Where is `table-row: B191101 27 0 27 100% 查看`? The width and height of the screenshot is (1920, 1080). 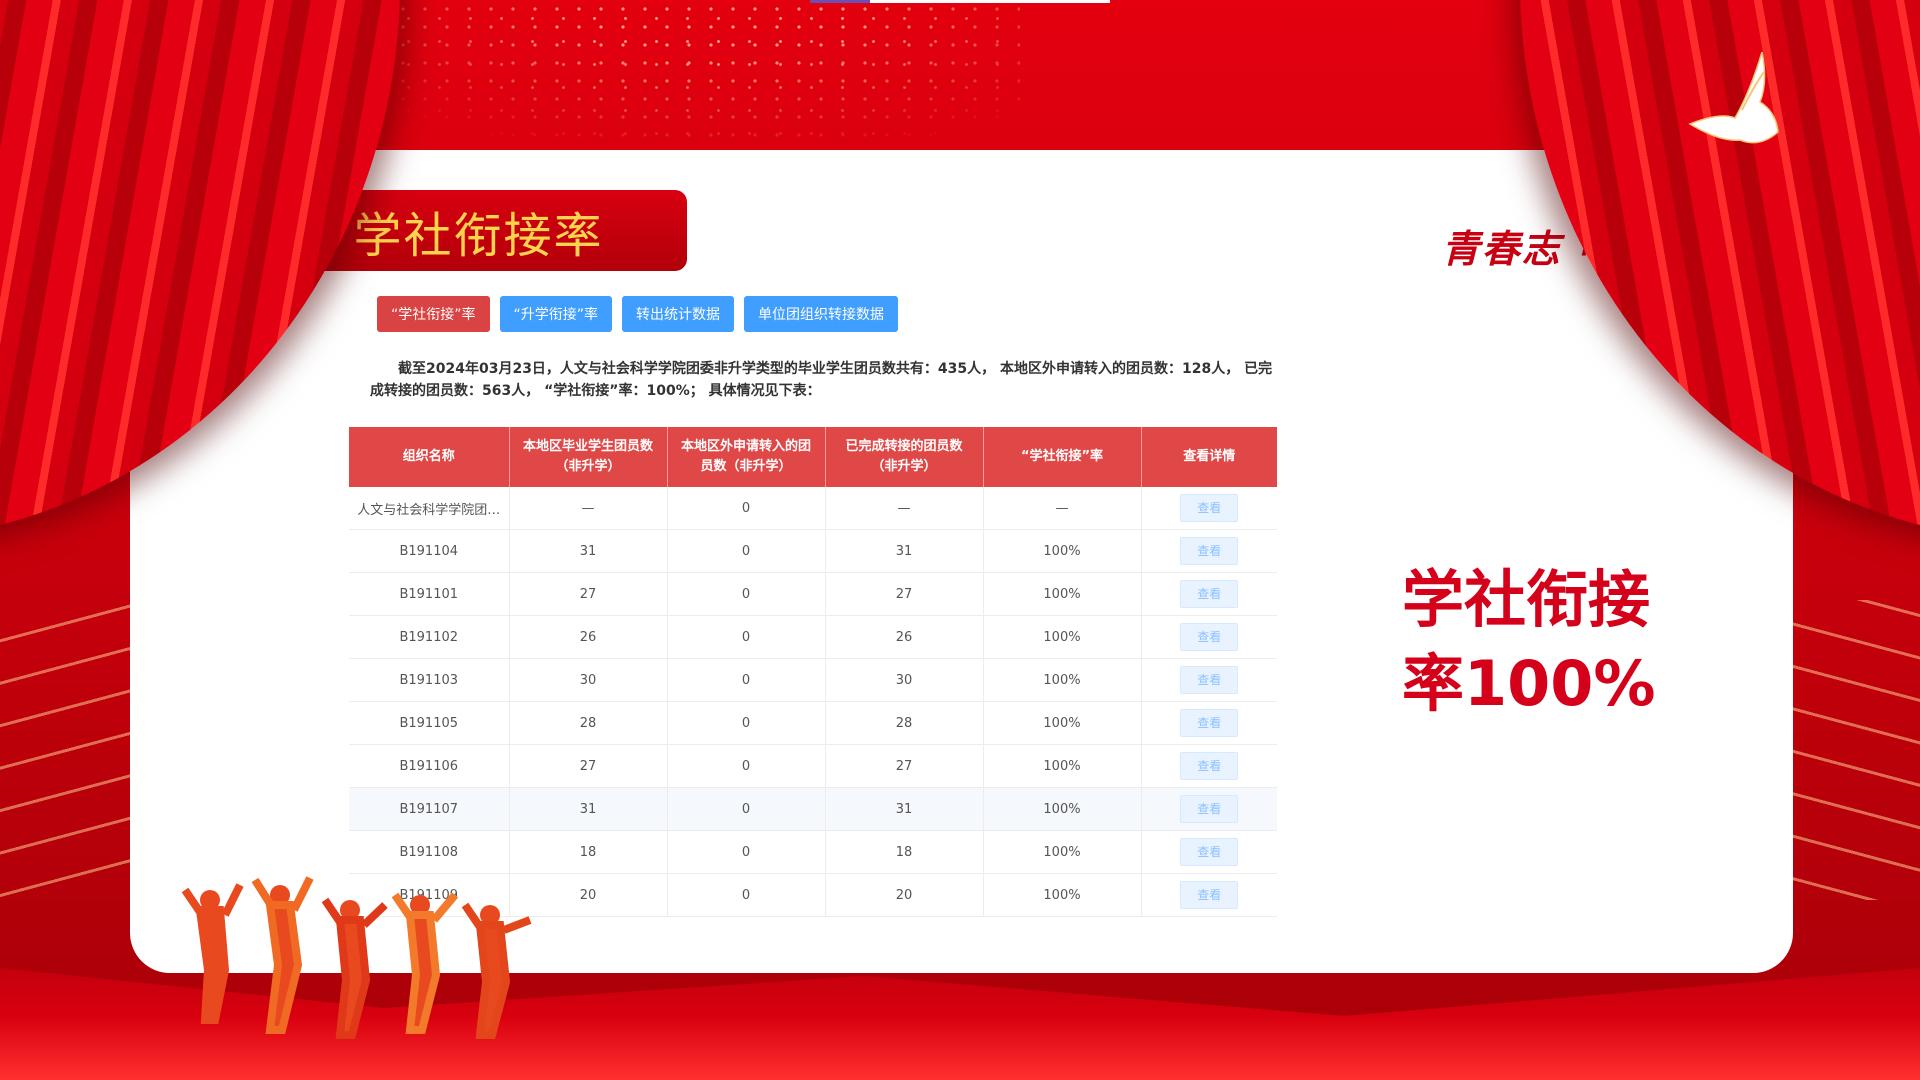 table-row: B191101 27 0 27 100% 查看 is located at coordinates (813, 594).